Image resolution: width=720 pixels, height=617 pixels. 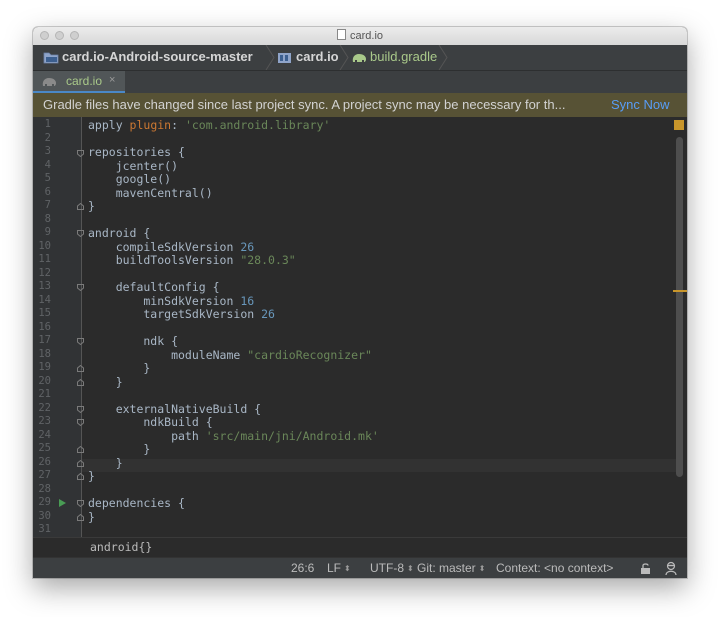 I want to click on code-line-14: minSdkVersion 16, so click(x=171, y=301).